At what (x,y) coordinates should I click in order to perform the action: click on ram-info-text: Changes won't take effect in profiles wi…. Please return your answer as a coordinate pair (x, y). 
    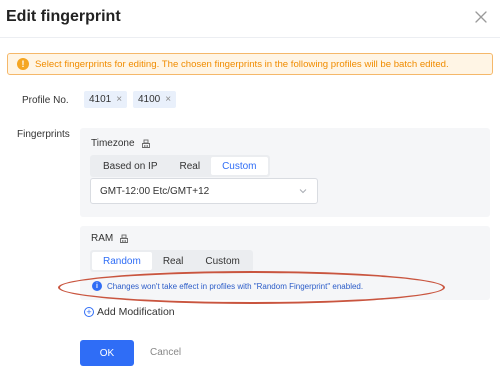
    Looking at the image, I should click on (235, 286).